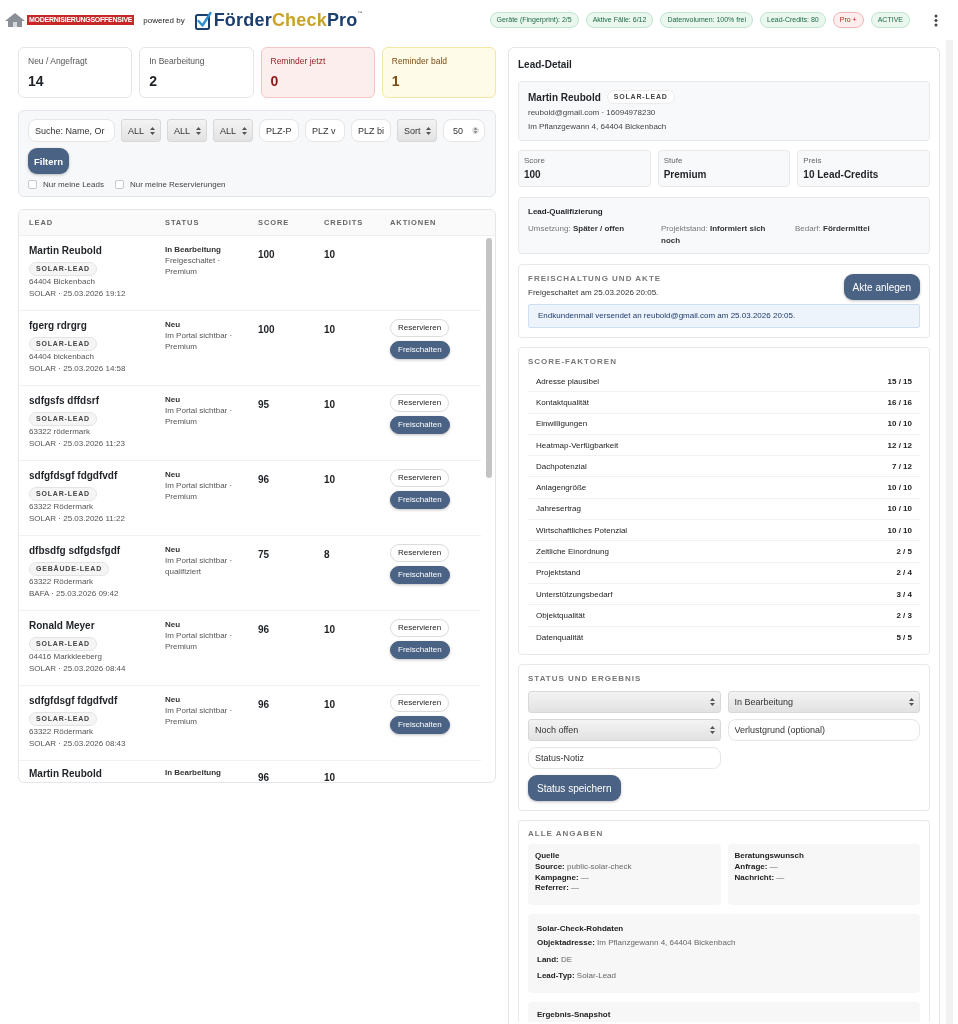 Image resolution: width=958 pixels, height=1024 pixels. What do you see at coordinates (548, 856) in the screenshot?
I see `group-title: Quelle` at bounding box center [548, 856].